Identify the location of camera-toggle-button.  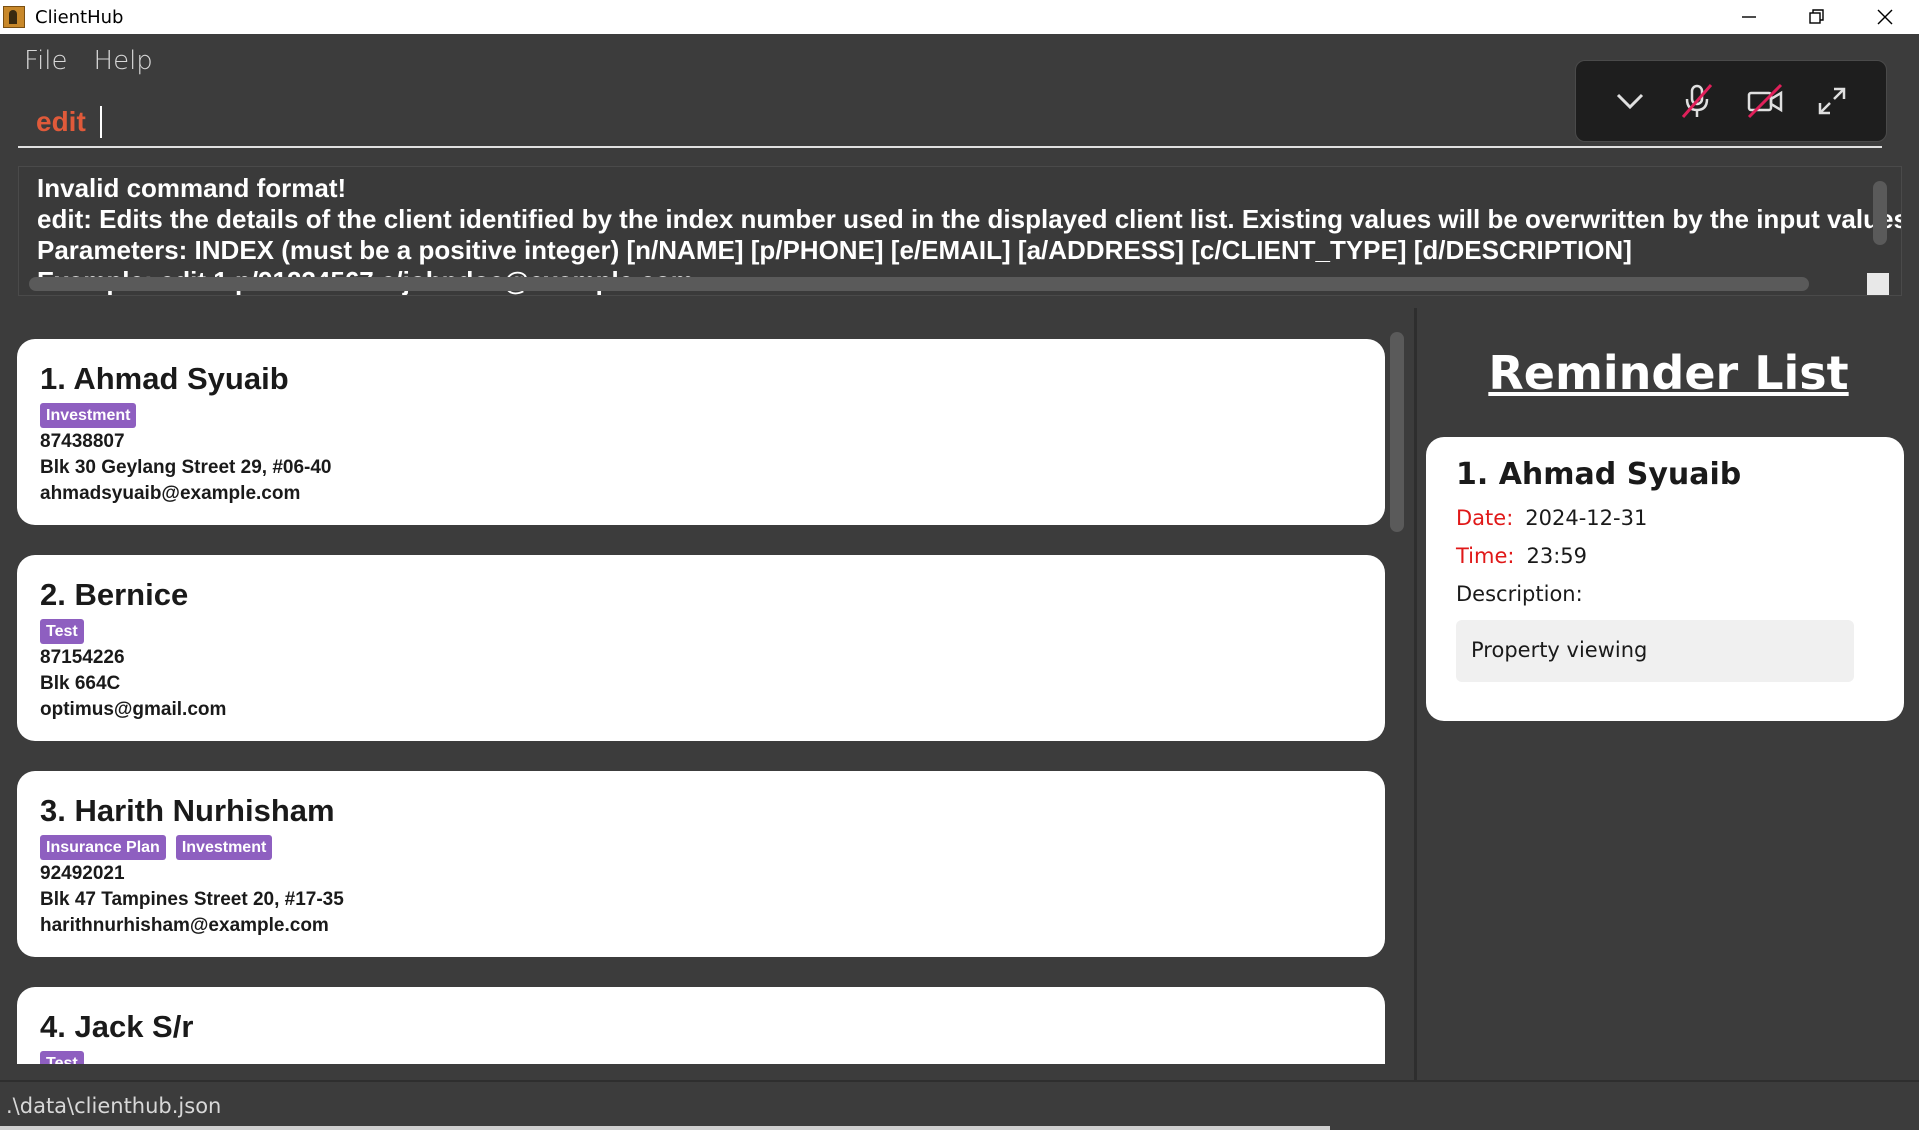
(1765, 101).